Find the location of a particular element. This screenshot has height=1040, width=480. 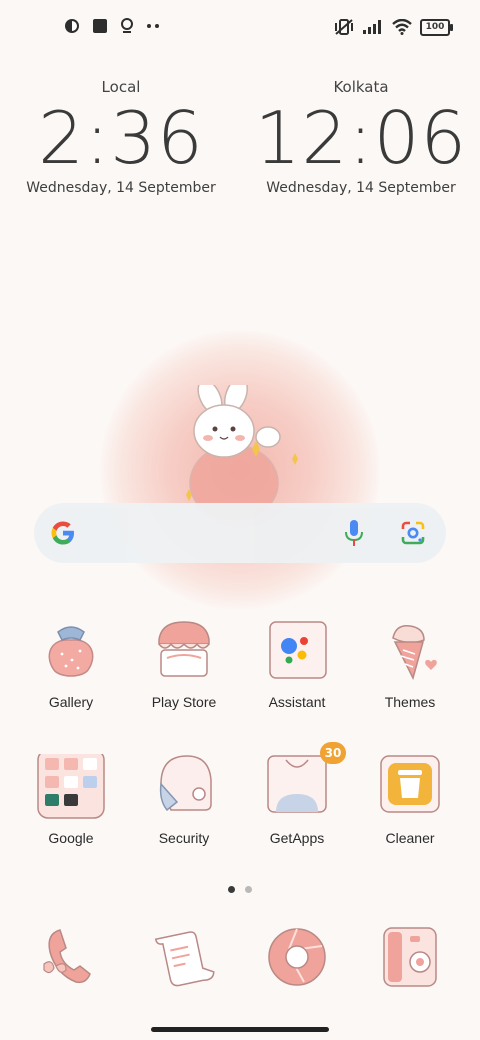

app-assistant: Assistant is located at coordinates (297, 664).